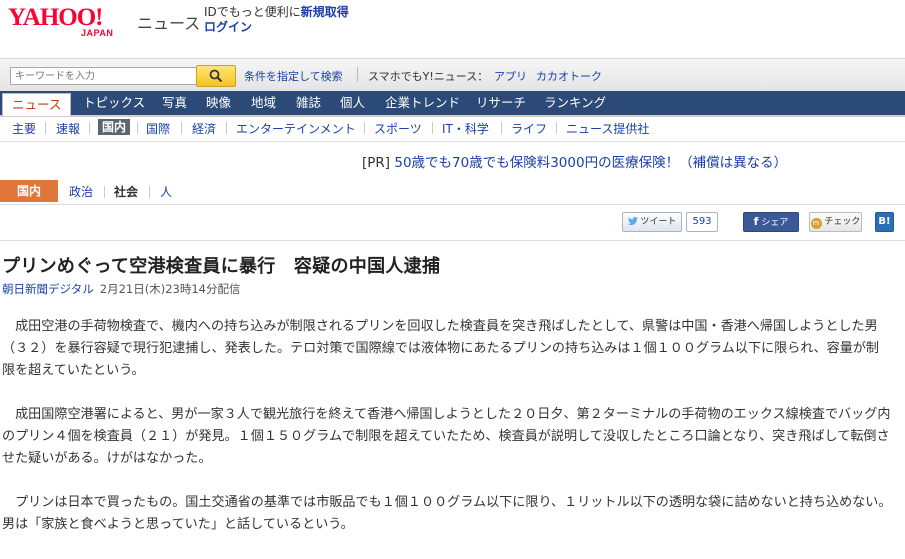 The height and width of the screenshot is (559, 905). What do you see at coordinates (376, 163) in the screenshot?
I see `pr-tag: [PR]` at bounding box center [376, 163].